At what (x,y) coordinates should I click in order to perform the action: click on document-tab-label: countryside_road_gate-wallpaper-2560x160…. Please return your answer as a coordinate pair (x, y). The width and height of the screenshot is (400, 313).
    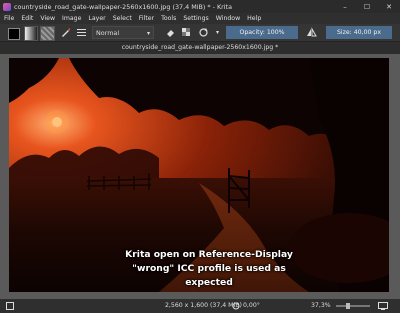
    Looking at the image, I should click on (200, 47).